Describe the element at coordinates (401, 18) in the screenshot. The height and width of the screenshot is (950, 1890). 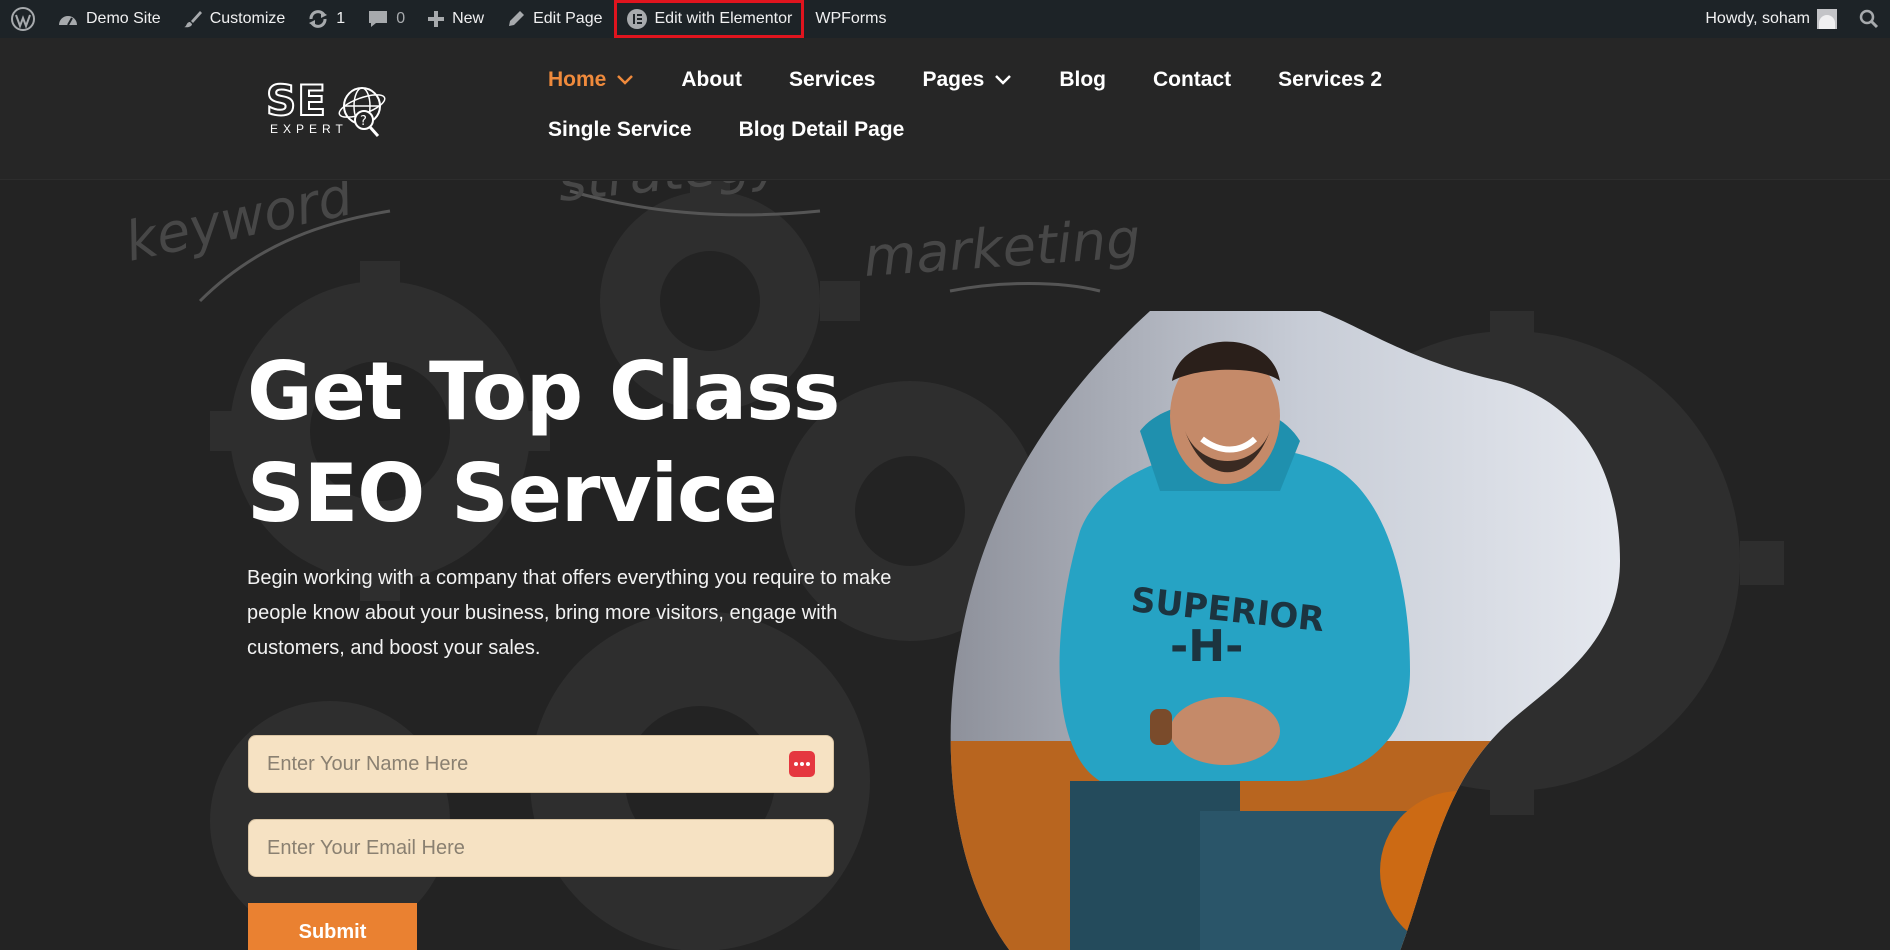
I see `comments-count: 0` at that location.